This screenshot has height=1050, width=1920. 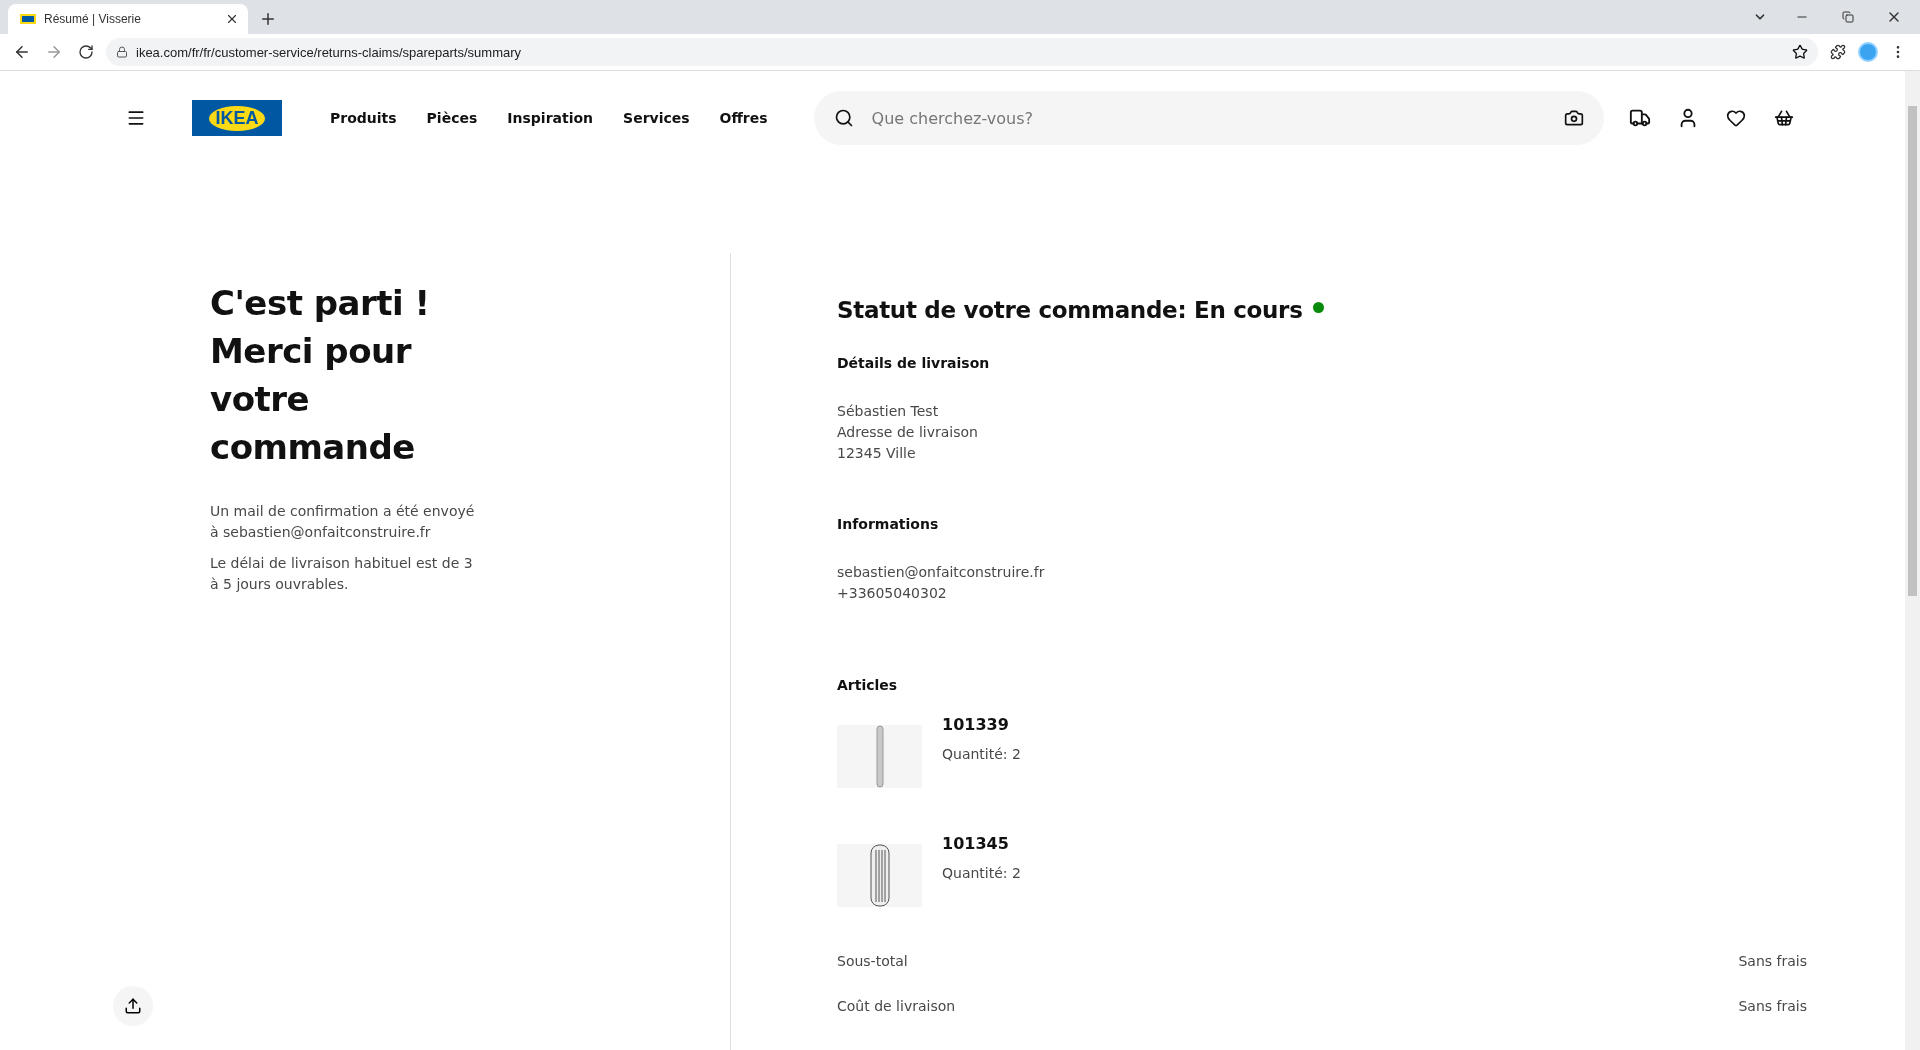 What do you see at coordinates (1868, 52) in the screenshot?
I see `profile-avatar` at bounding box center [1868, 52].